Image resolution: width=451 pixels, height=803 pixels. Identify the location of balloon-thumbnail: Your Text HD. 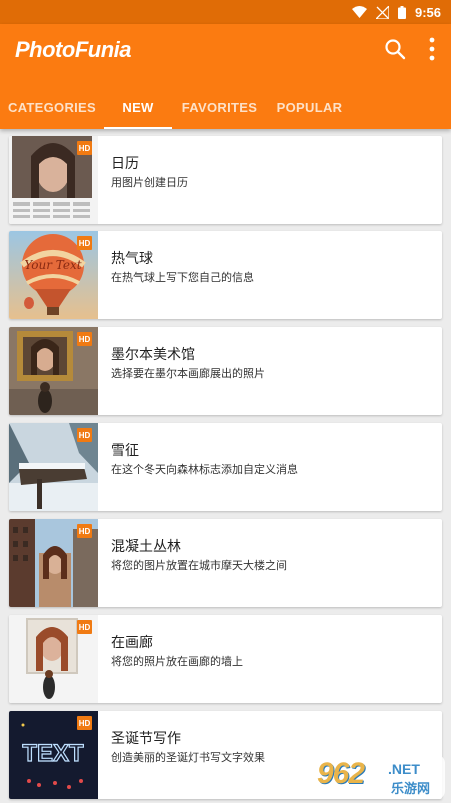
(53, 275).